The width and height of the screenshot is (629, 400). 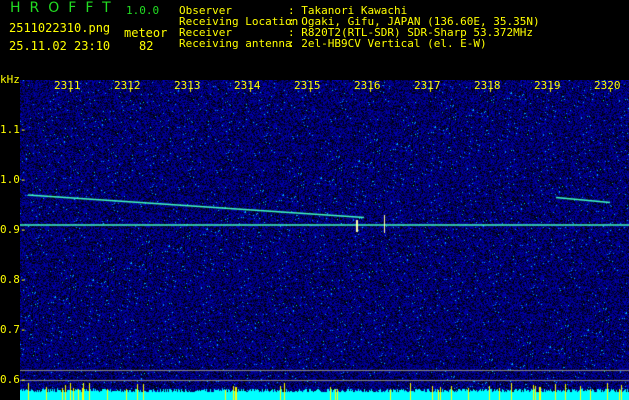 What do you see at coordinates (13, 329) in the screenshot?
I see `y-tick-label: 0.7-` at bounding box center [13, 329].